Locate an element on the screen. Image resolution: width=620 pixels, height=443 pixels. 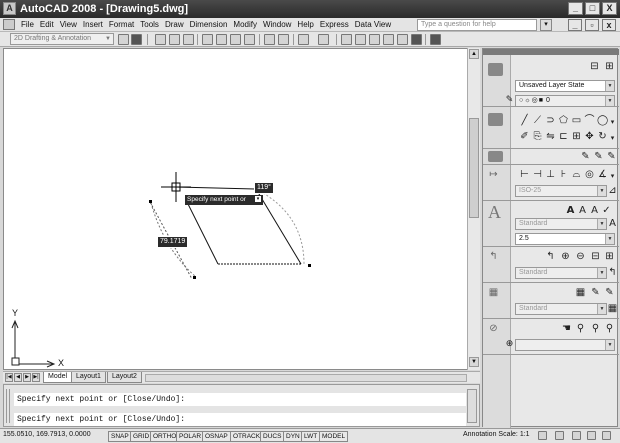
erase-icon: ✐ is located at coordinates (524, 136).